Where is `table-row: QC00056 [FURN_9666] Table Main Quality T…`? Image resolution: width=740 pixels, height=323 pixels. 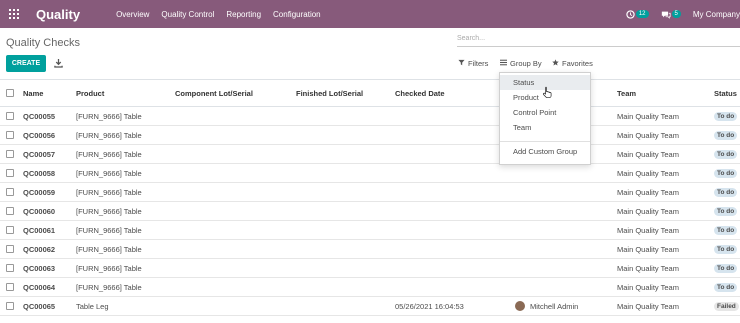 table-row: QC00056 [FURN_9666] Table Main Quality T… is located at coordinates (370, 135).